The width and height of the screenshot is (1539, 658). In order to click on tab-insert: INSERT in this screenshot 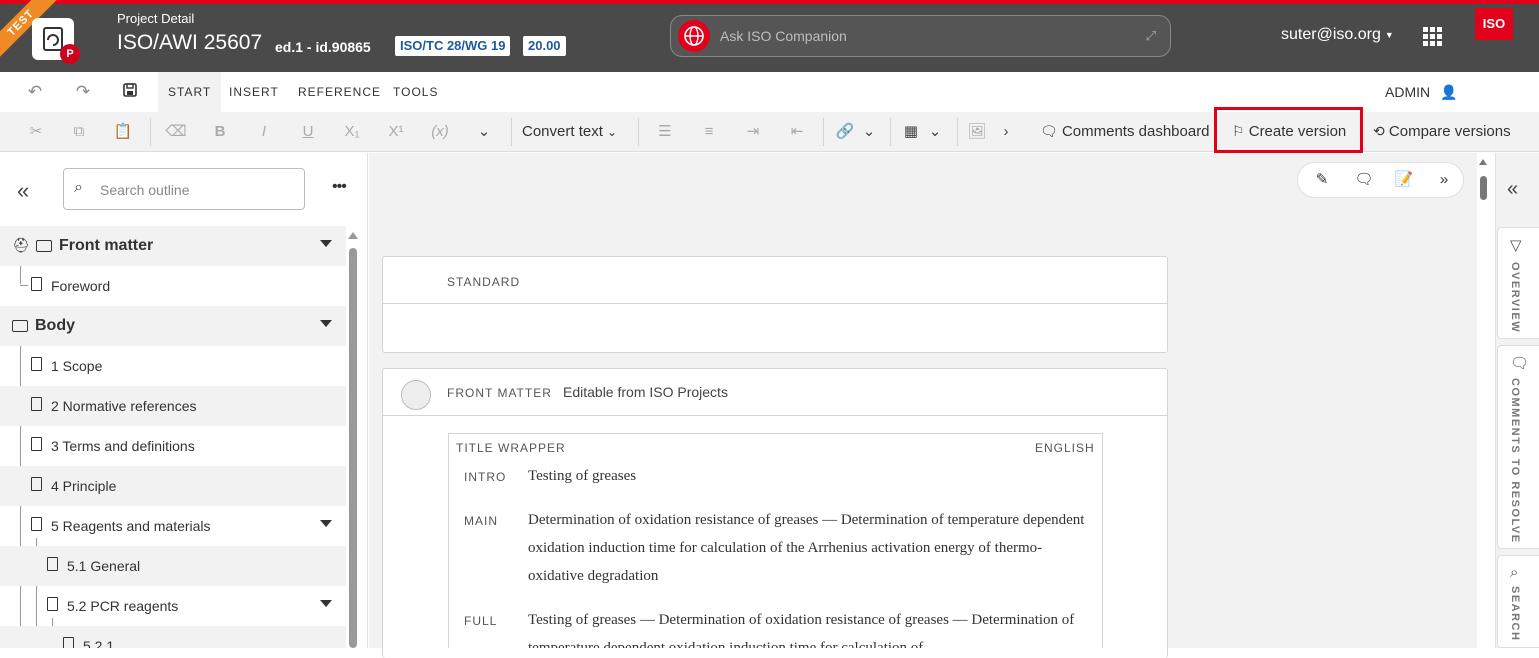, I will do `click(254, 92)`.